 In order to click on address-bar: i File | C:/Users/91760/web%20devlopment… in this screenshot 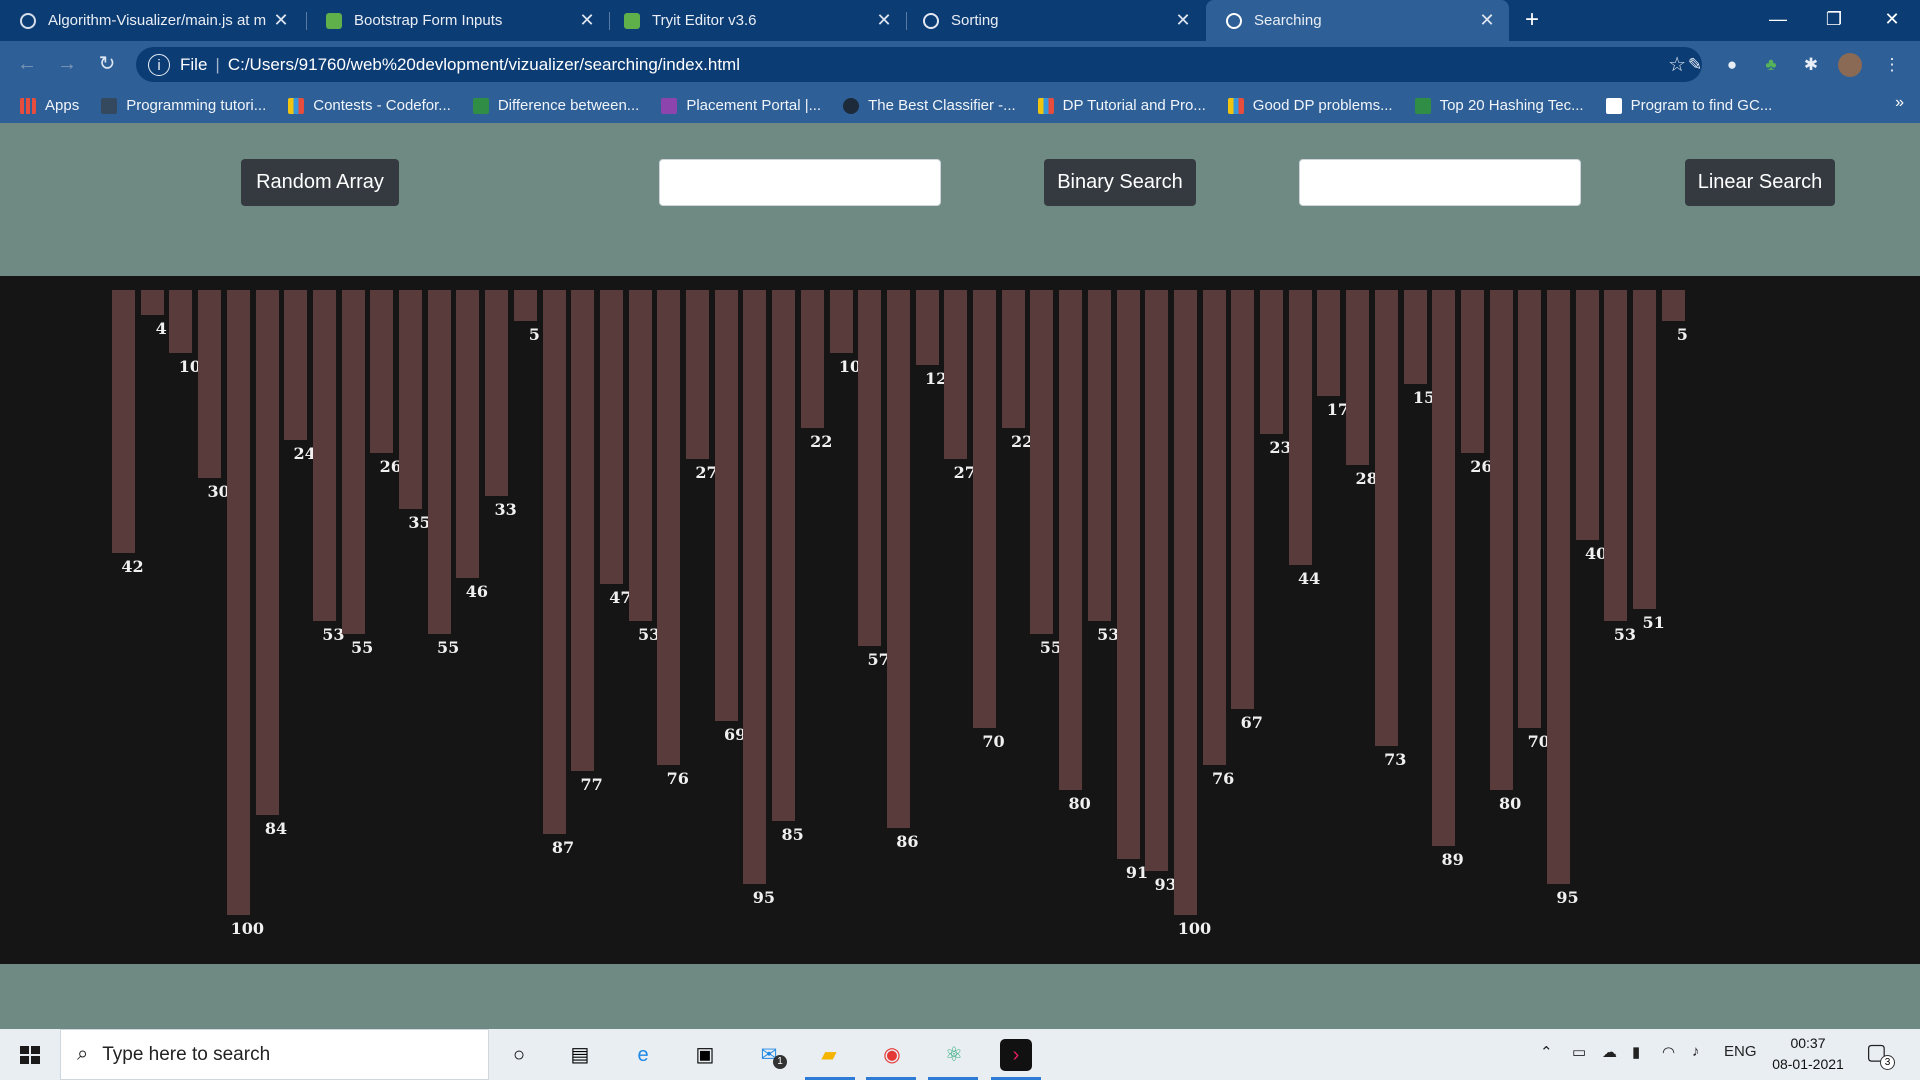, I will do `click(919, 64)`.